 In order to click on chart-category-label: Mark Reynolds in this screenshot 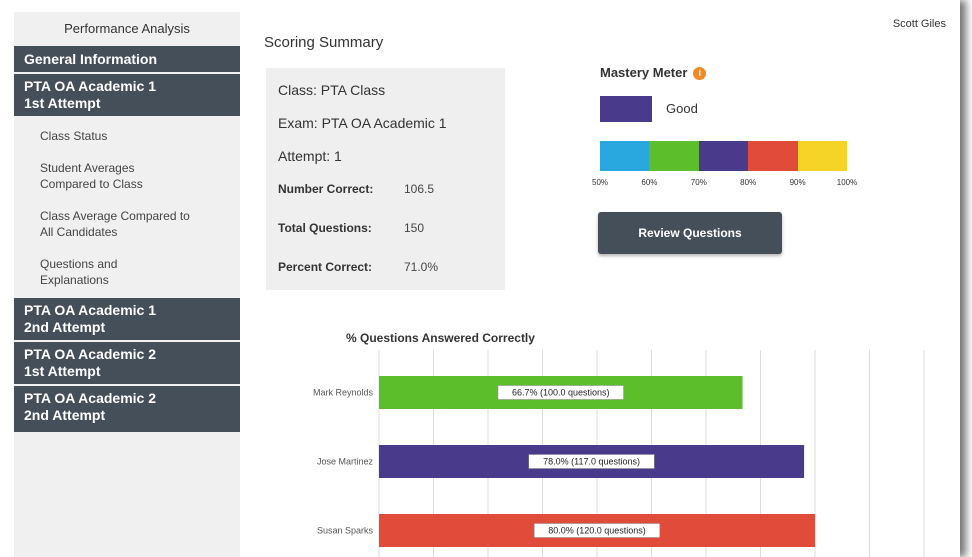, I will do `click(343, 393)`.